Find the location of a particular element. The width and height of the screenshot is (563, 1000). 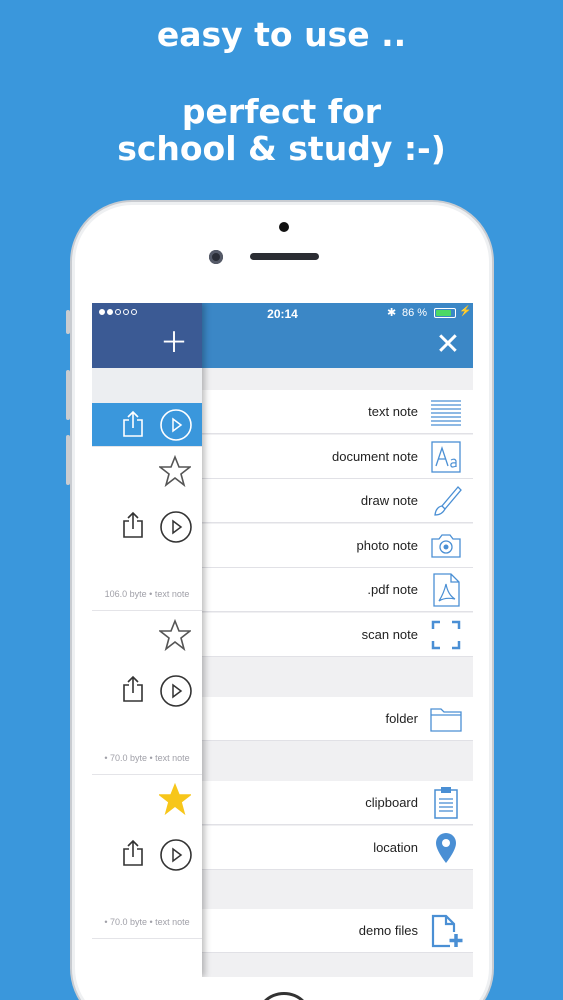

battery-icon is located at coordinates (445, 313).